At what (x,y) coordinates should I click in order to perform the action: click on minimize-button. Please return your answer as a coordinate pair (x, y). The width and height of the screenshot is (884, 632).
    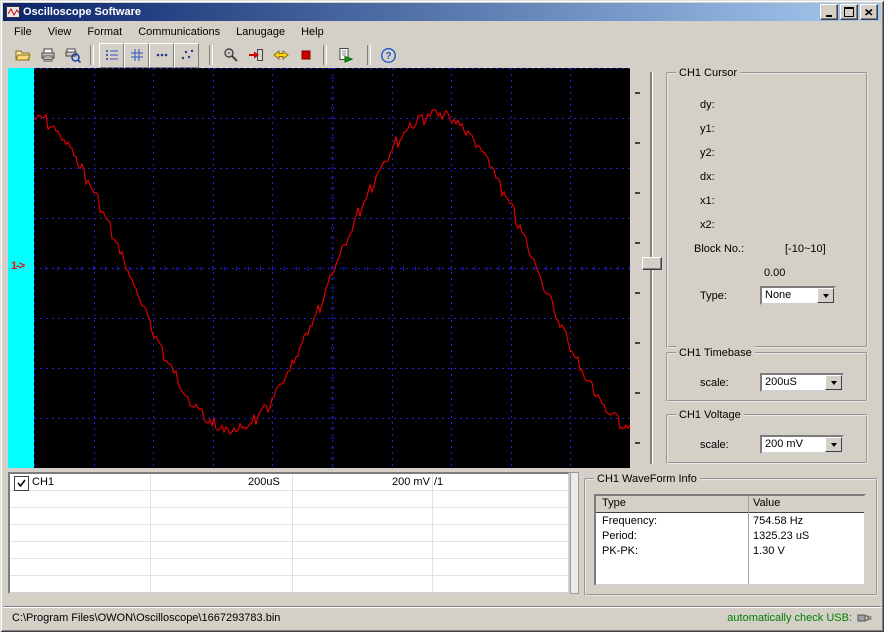
    Looking at the image, I should click on (829, 12).